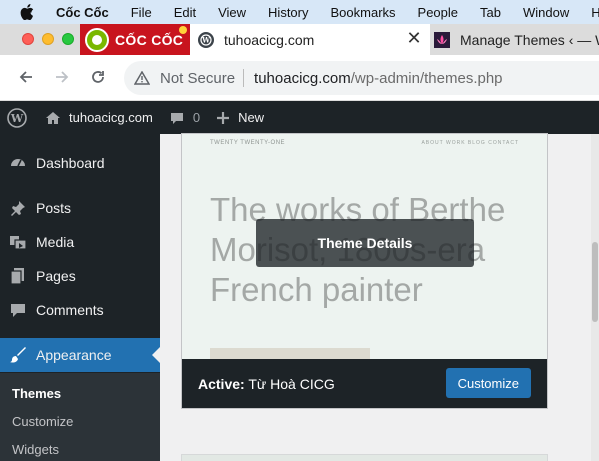 The height and width of the screenshot is (461, 599). What do you see at coordinates (54, 208) in the screenshot?
I see `sidebar-item-label: Posts` at bounding box center [54, 208].